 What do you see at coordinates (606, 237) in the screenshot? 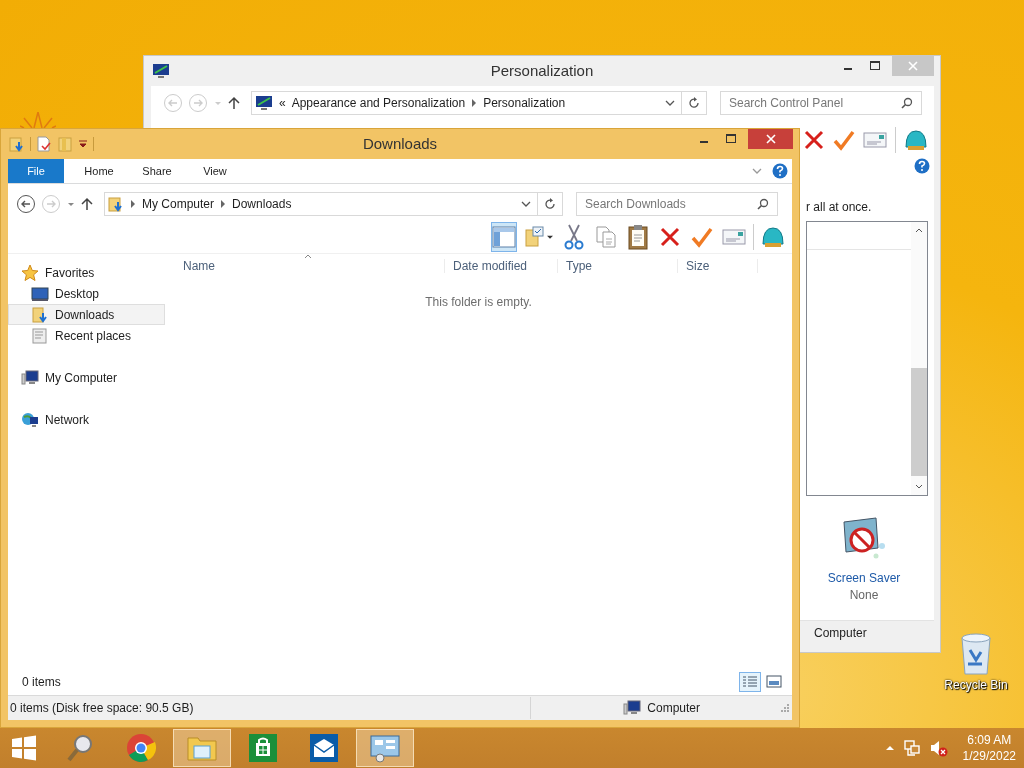
I see `copy-icon` at bounding box center [606, 237].